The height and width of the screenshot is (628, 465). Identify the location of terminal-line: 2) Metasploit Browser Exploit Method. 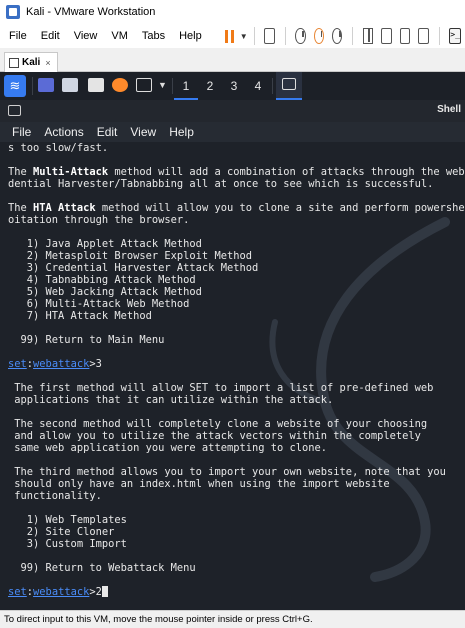
(236, 256).